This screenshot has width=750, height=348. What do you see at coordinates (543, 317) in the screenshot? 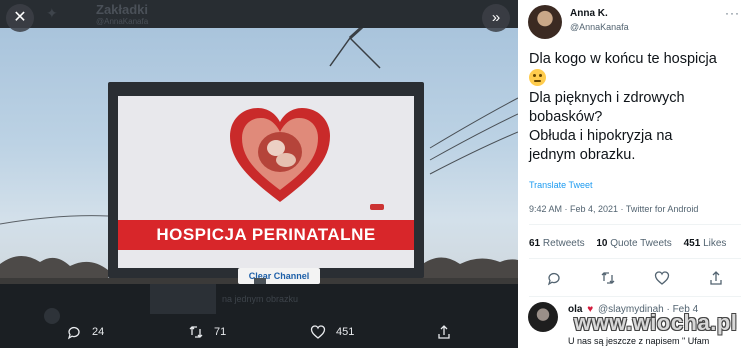
I see `reply-avatar` at bounding box center [543, 317].